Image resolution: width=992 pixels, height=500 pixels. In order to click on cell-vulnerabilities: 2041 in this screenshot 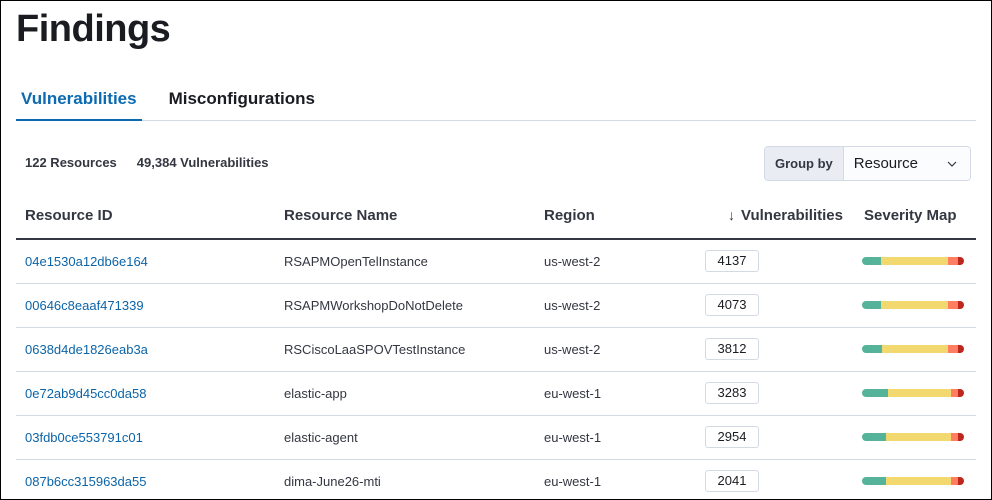, I will do `click(775, 479)`.